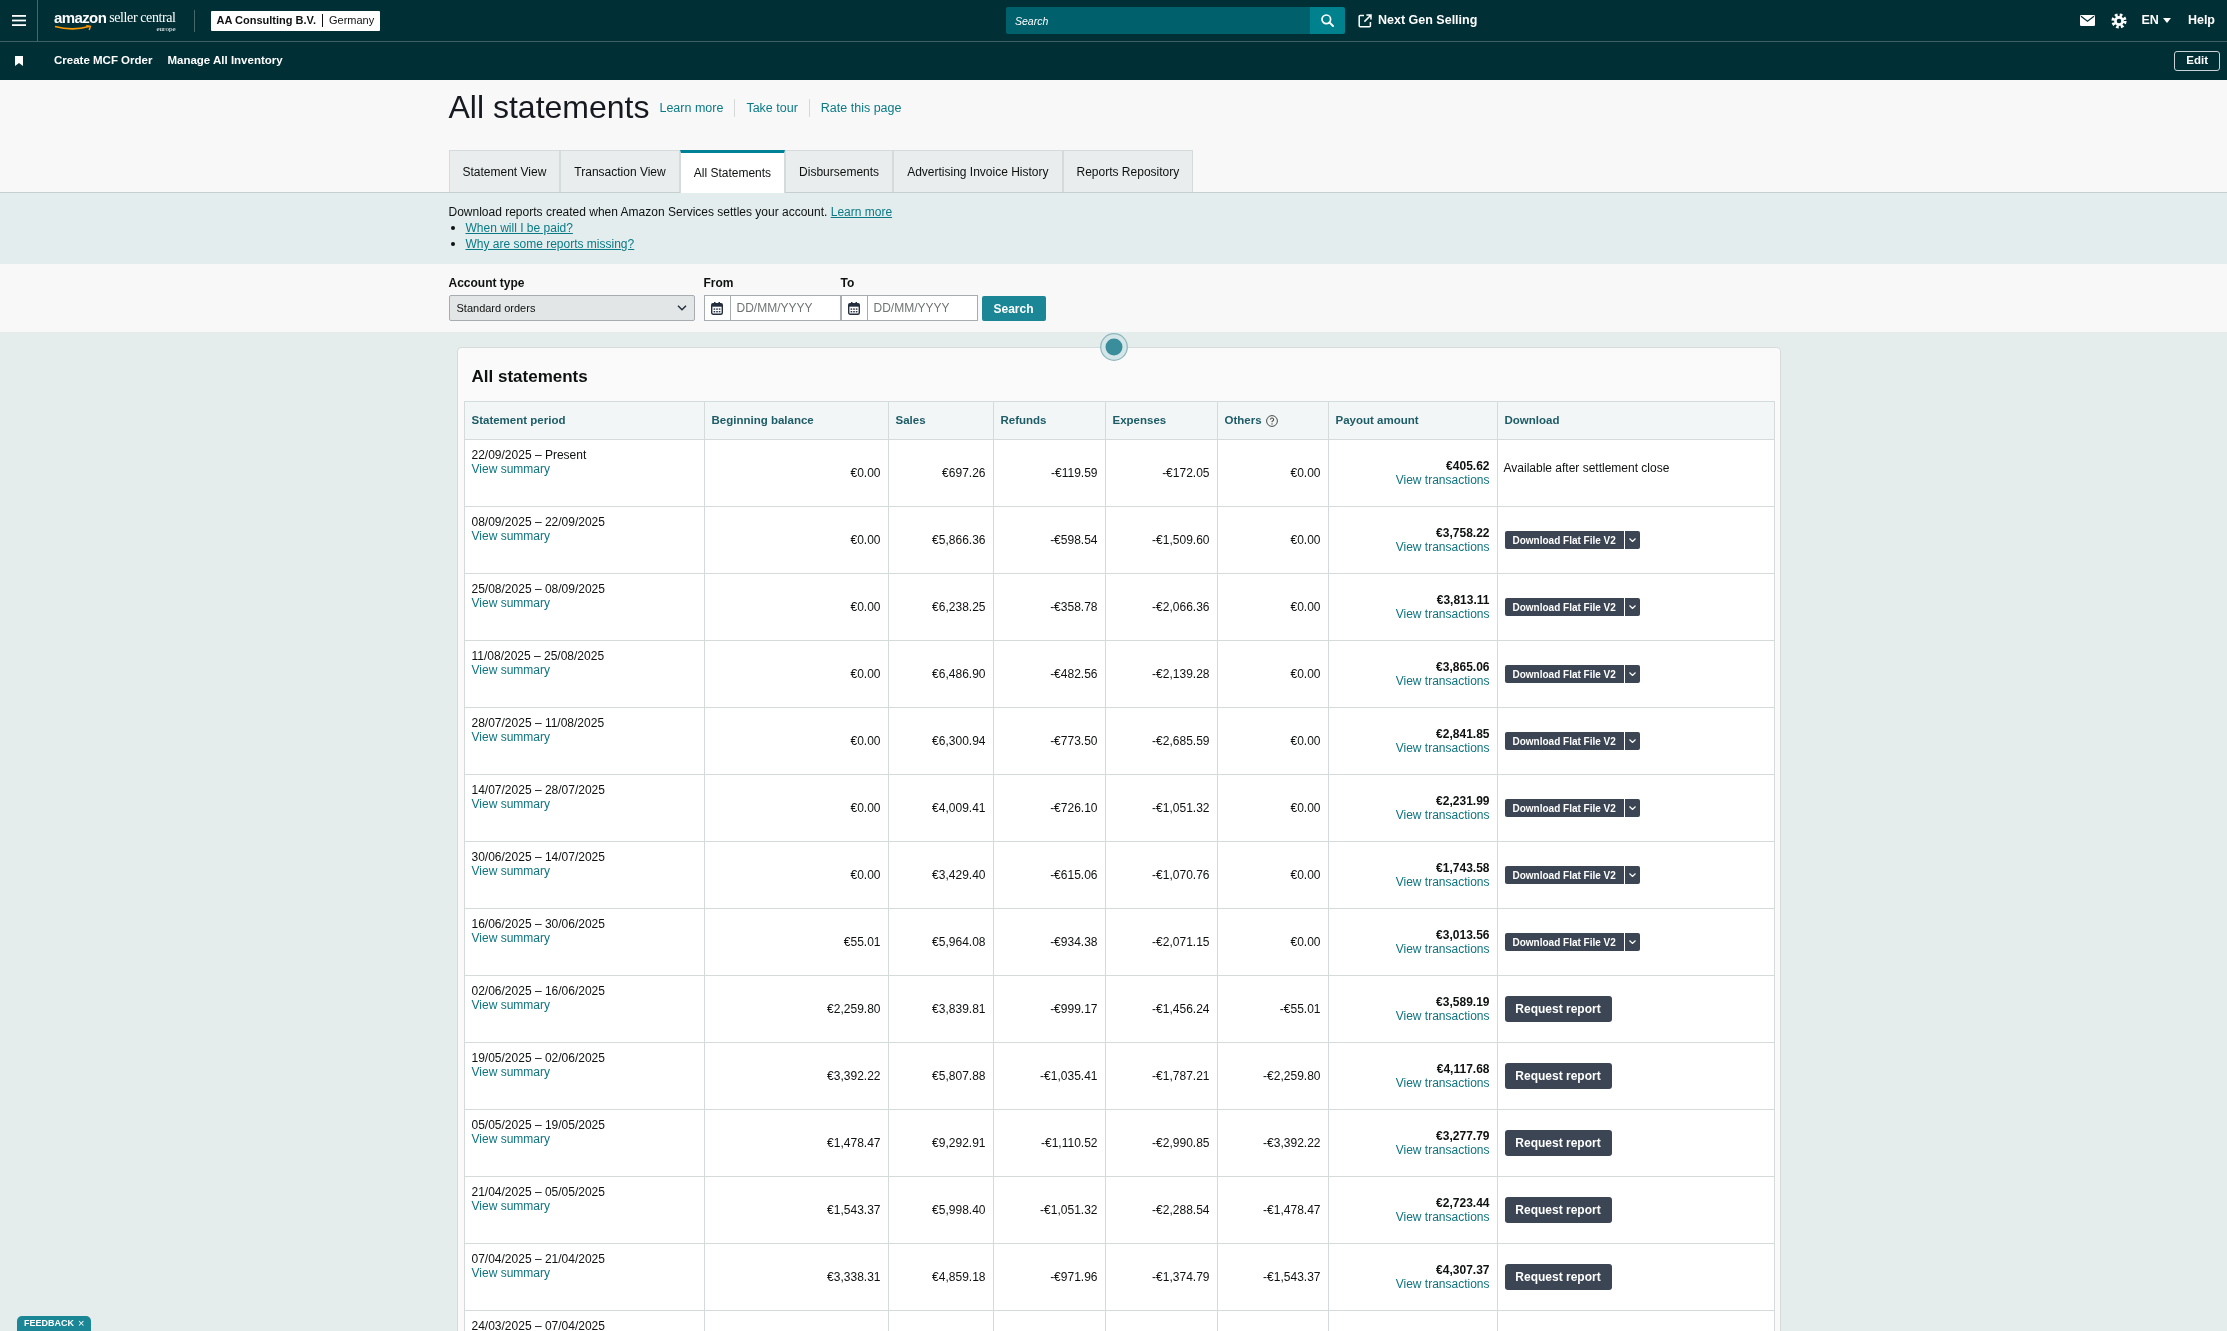 This screenshot has height=1331, width=2227. Describe the element at coordinates (1327, 20) in the screenshot. I see `search-button` at that location.